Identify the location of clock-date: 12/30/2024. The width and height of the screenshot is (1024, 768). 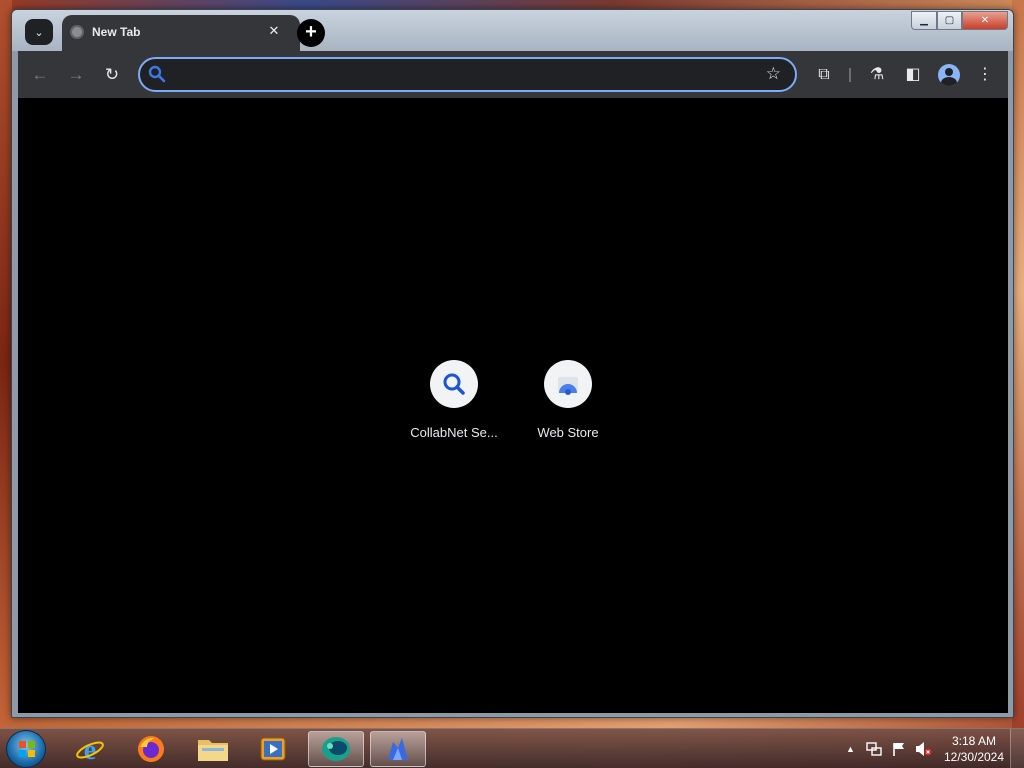
(974, 757).